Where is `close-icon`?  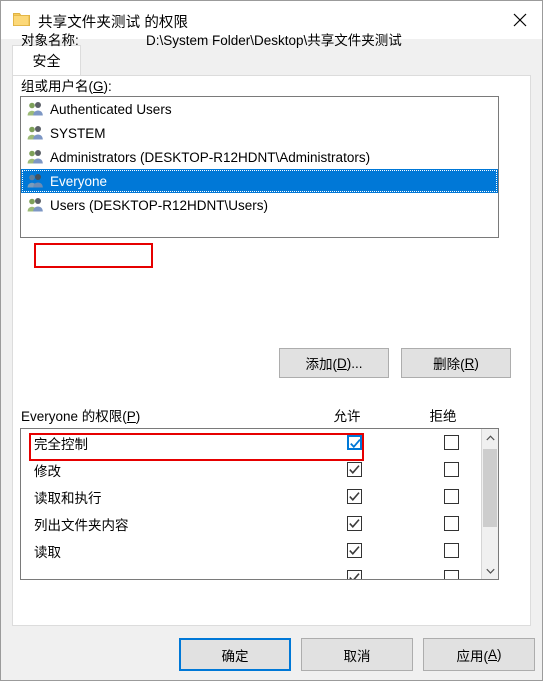 close-icon is located at coordinates (519, 19).